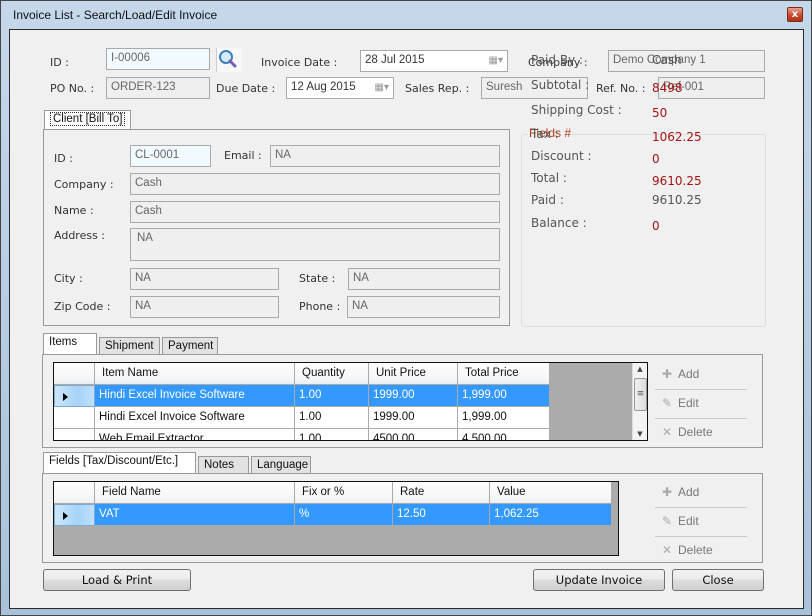 This screenshot has width=812, height=616. What do you see at coordinates (667, 88) in the screenshot?
I see `summary-value: 8498` at bounding box center [667, 88].